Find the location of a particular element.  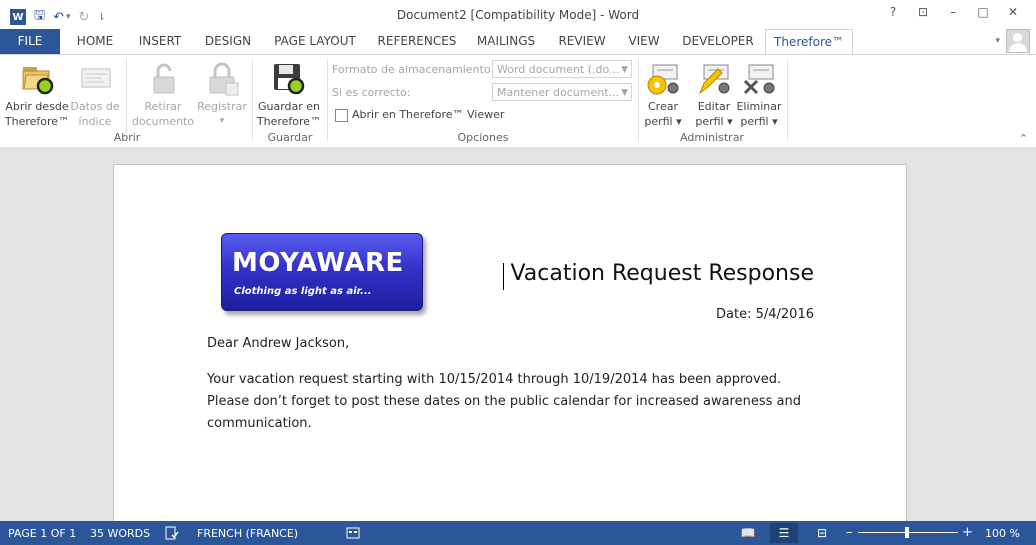

abrir-desde-label-2: Therefore™ is located at coordinates (37, 121).